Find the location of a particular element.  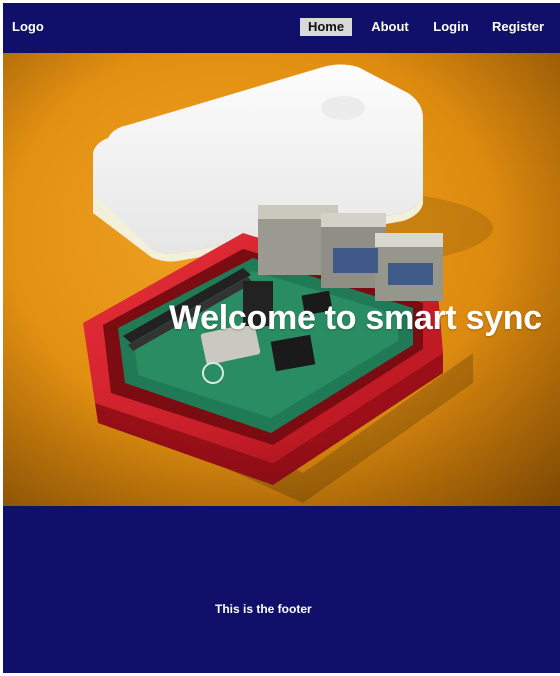

navbar: Logo Home About Login Register is located at coordinates (281, 28).